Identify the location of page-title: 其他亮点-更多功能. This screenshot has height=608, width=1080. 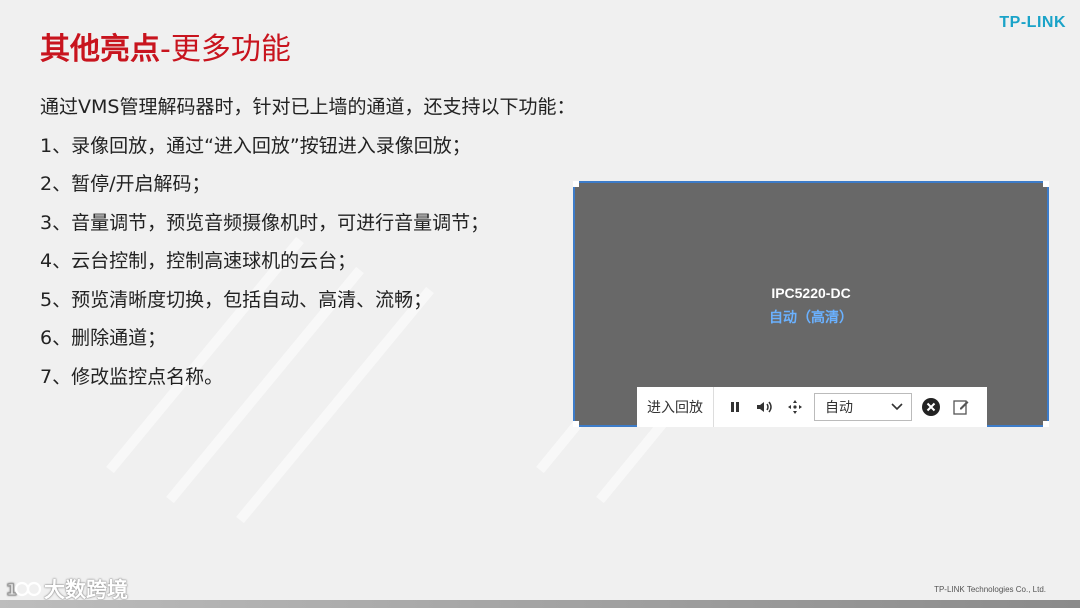
(165, 46).